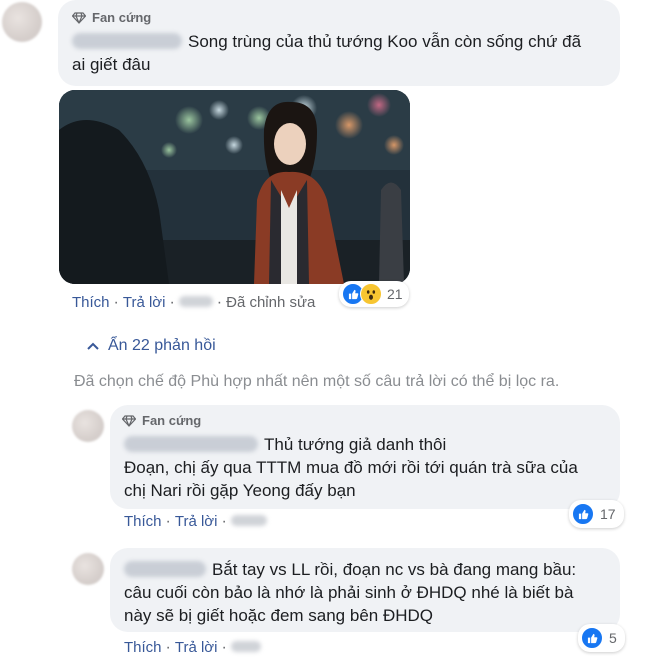 The image size is (660, 669). Describe the element at coordinates (270, 302) in the screenshot. I see `edited-label: Đã chỉnh sửa` at that location.